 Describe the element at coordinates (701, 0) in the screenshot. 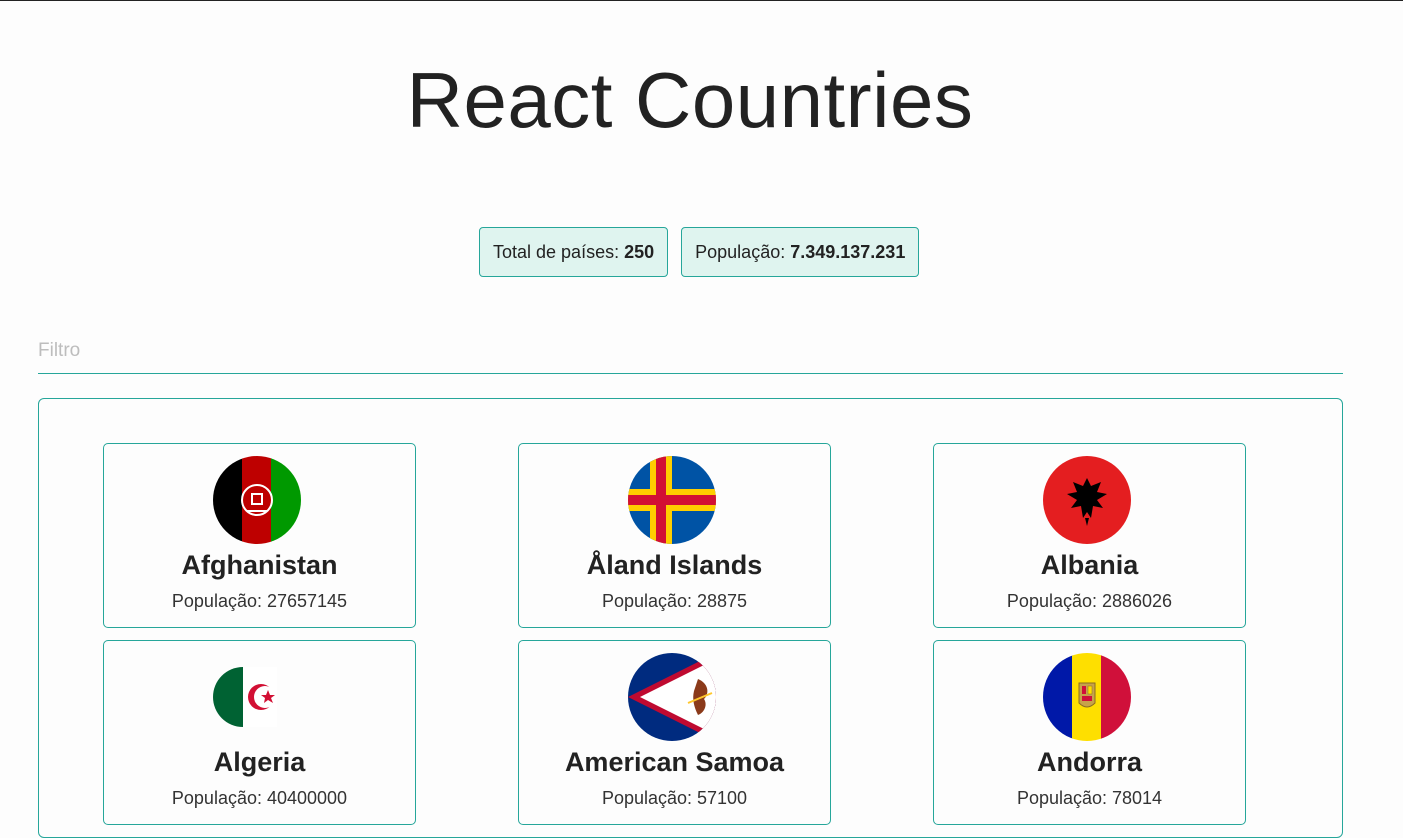

I see `top-border` at that location.